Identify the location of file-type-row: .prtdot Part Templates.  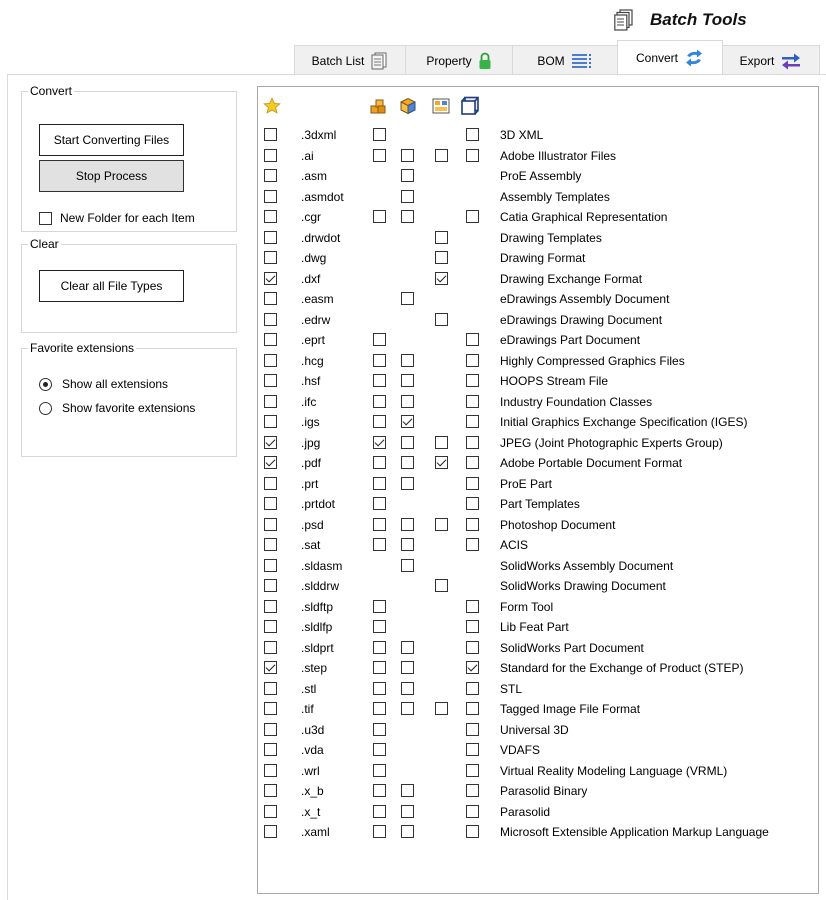
(538, 504).